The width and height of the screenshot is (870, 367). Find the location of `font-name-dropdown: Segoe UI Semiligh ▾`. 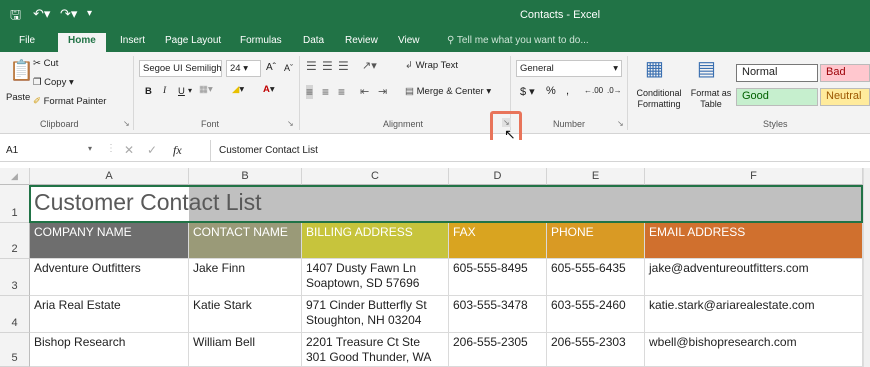

font-name-dropdown: Segoe UI Semiligh ▾ is located at coordinates (180, 68).